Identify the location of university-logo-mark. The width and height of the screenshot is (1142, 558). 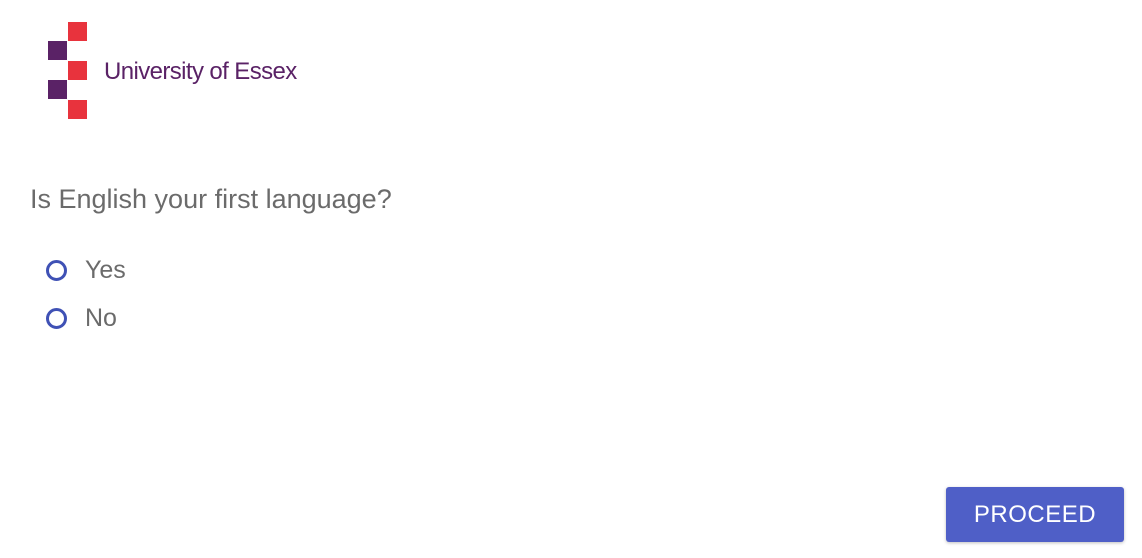
(68, 71).